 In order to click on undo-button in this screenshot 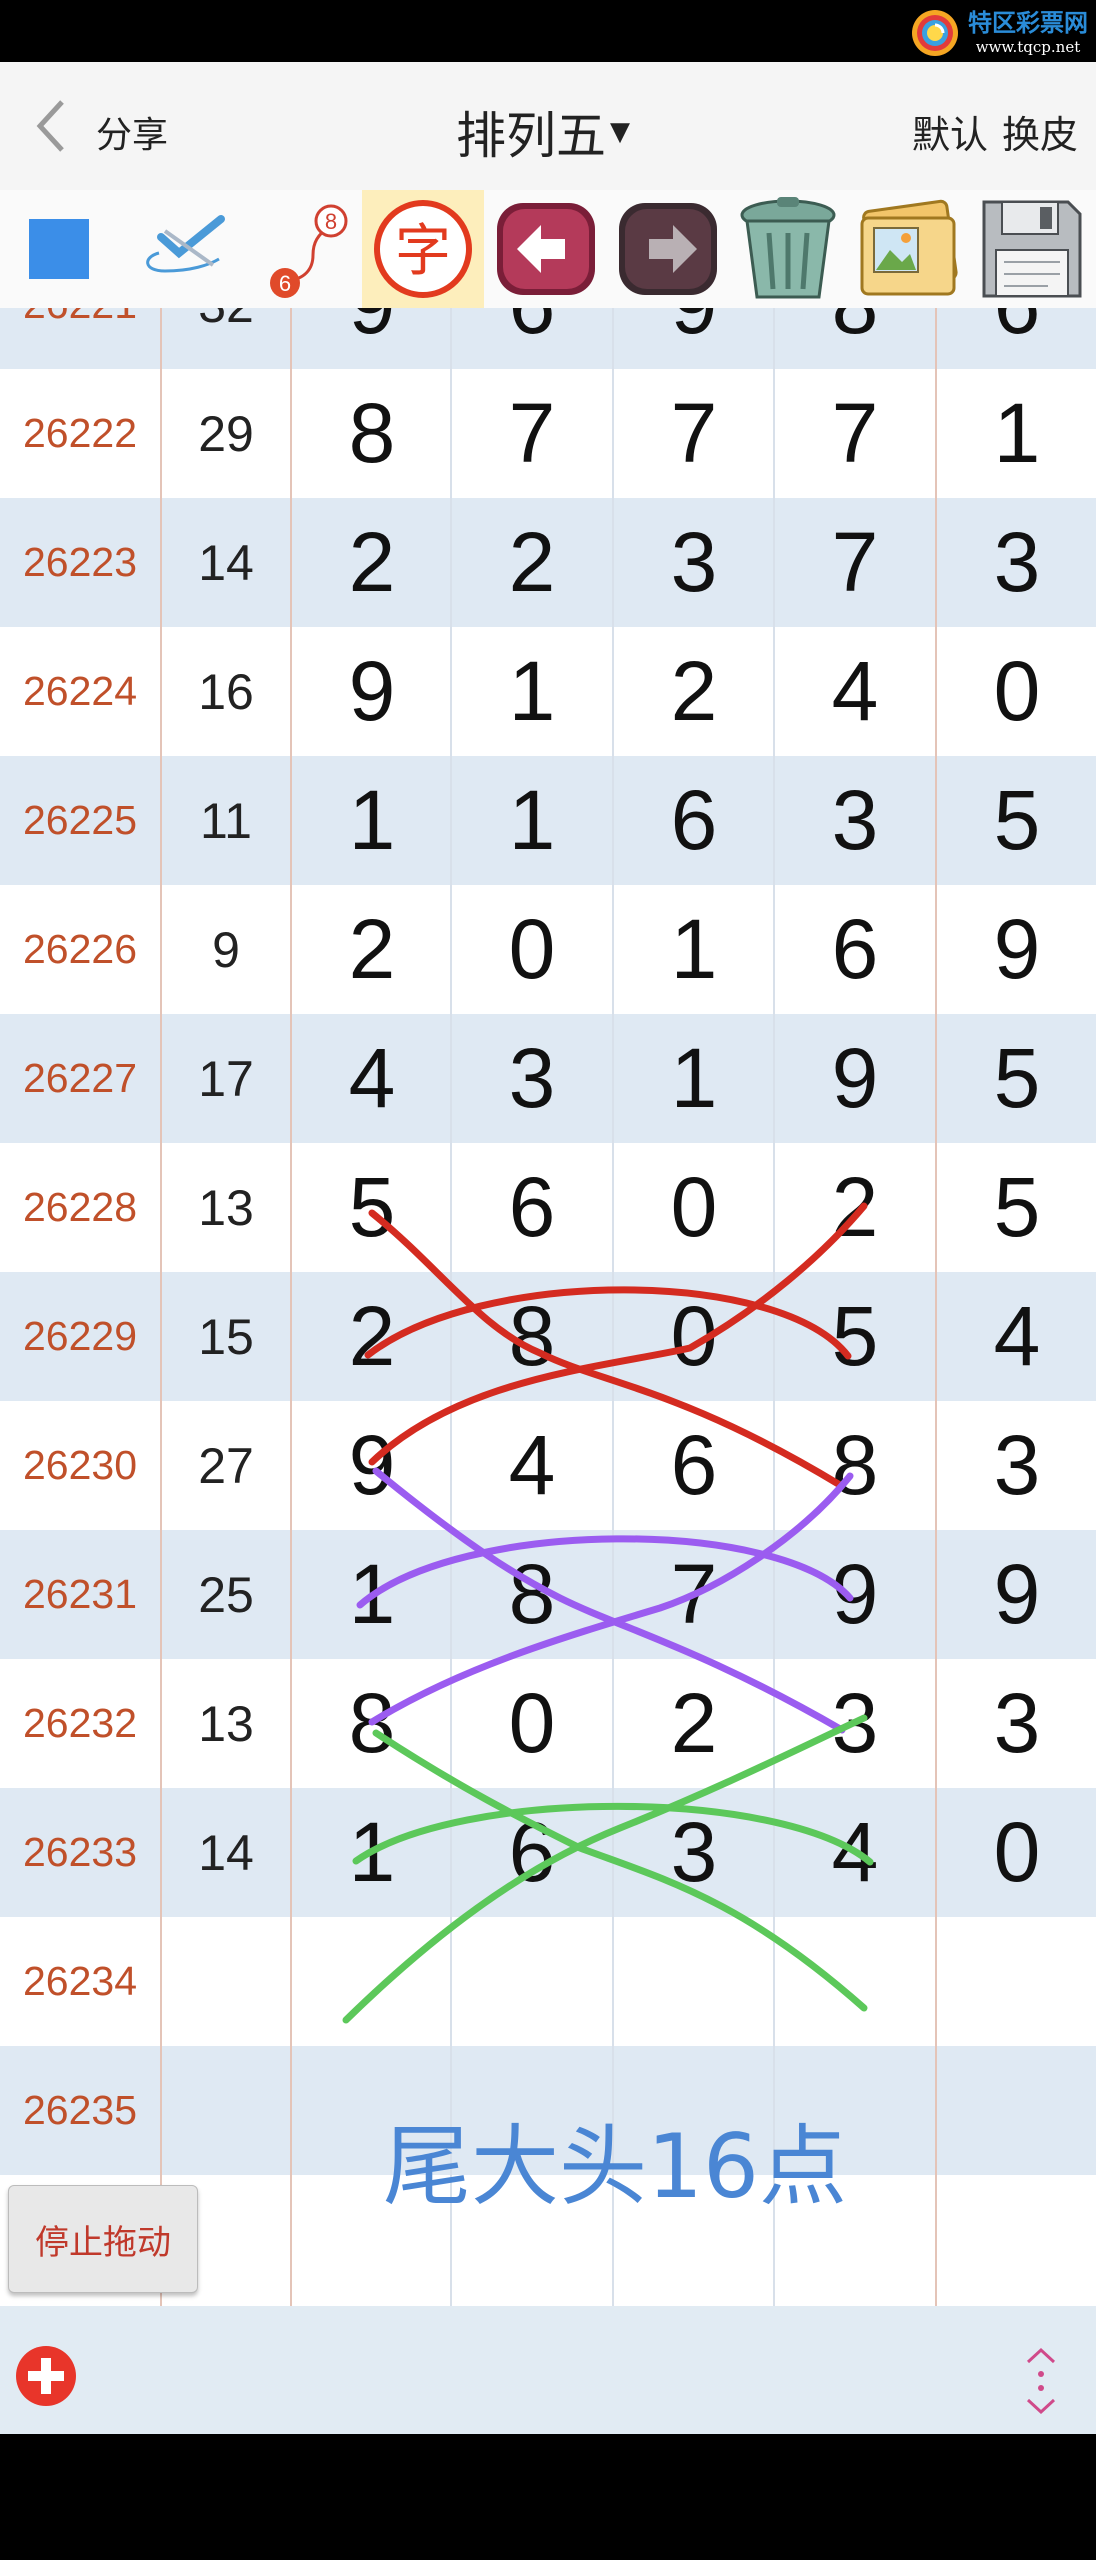, I will do `click(546, 249)`.